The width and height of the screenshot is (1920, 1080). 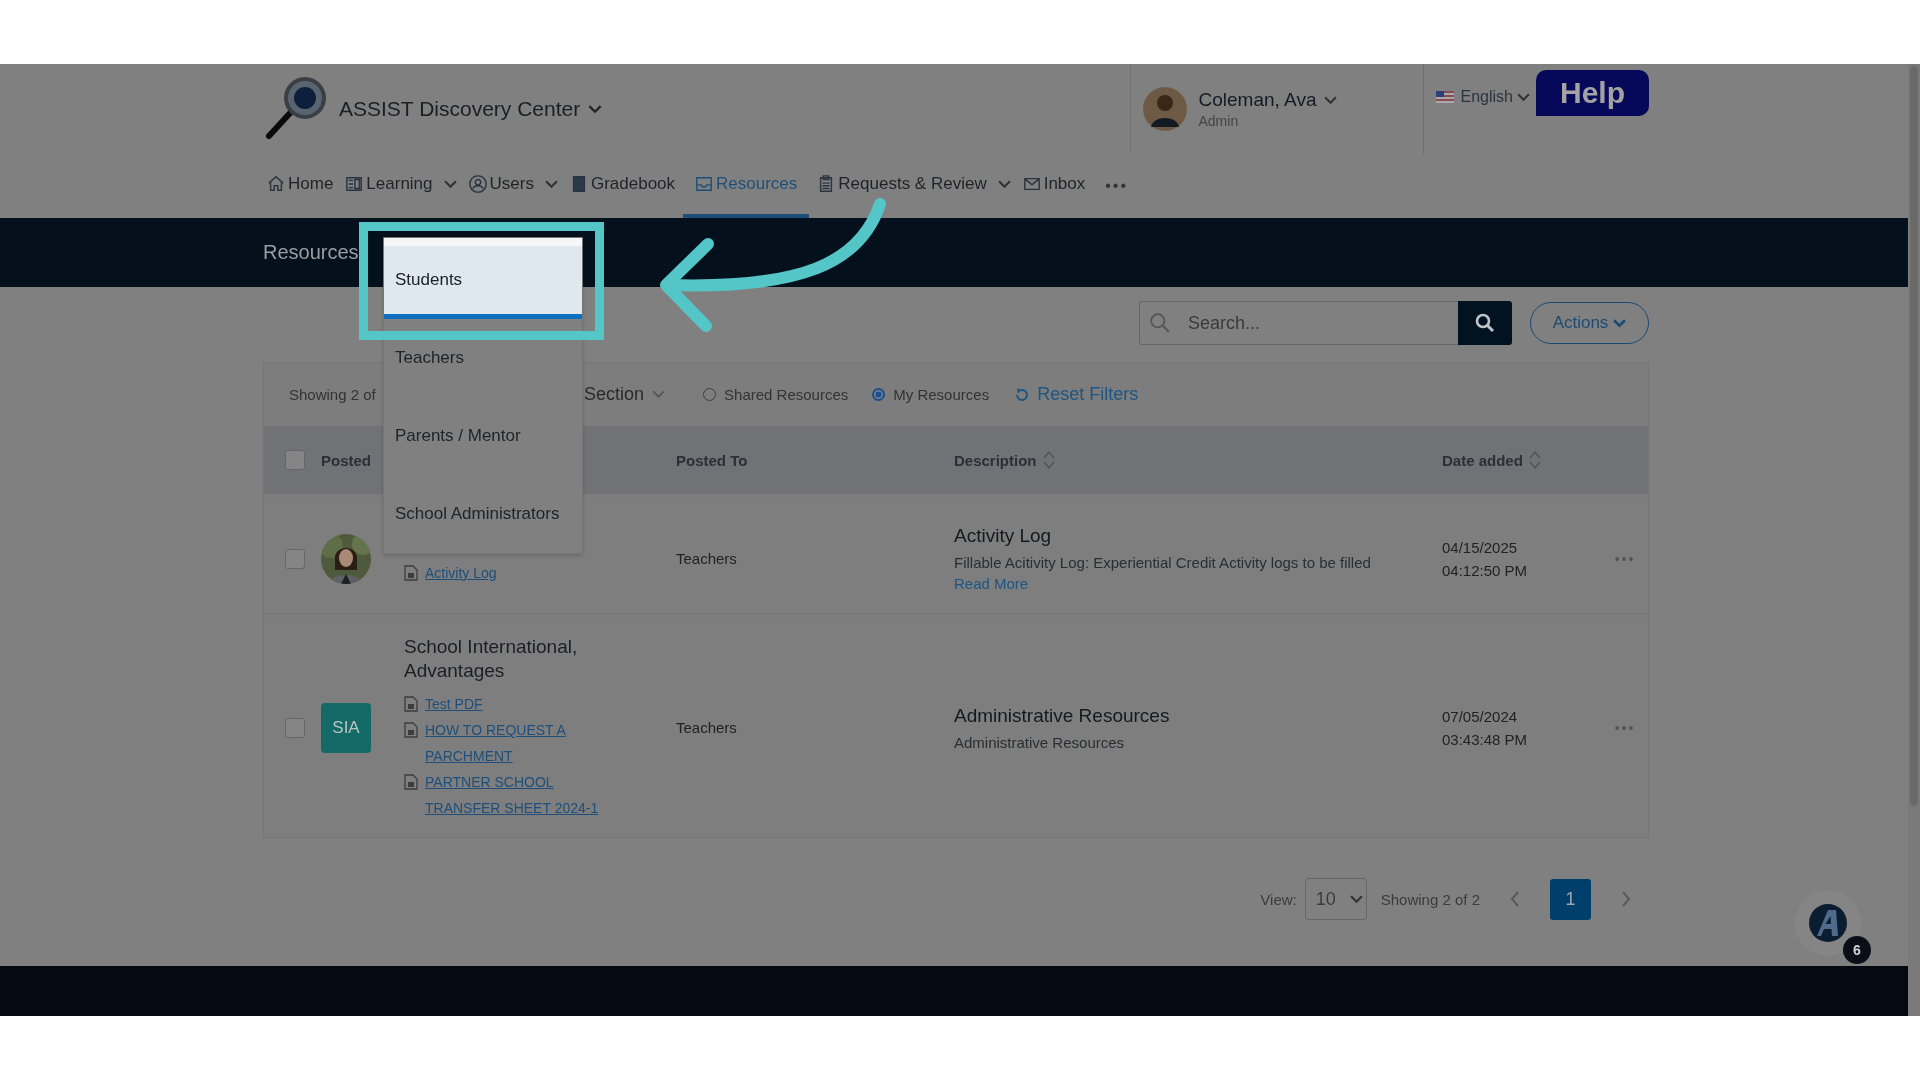 I want to click on page-title: Resources, so click(x=311, y=252).